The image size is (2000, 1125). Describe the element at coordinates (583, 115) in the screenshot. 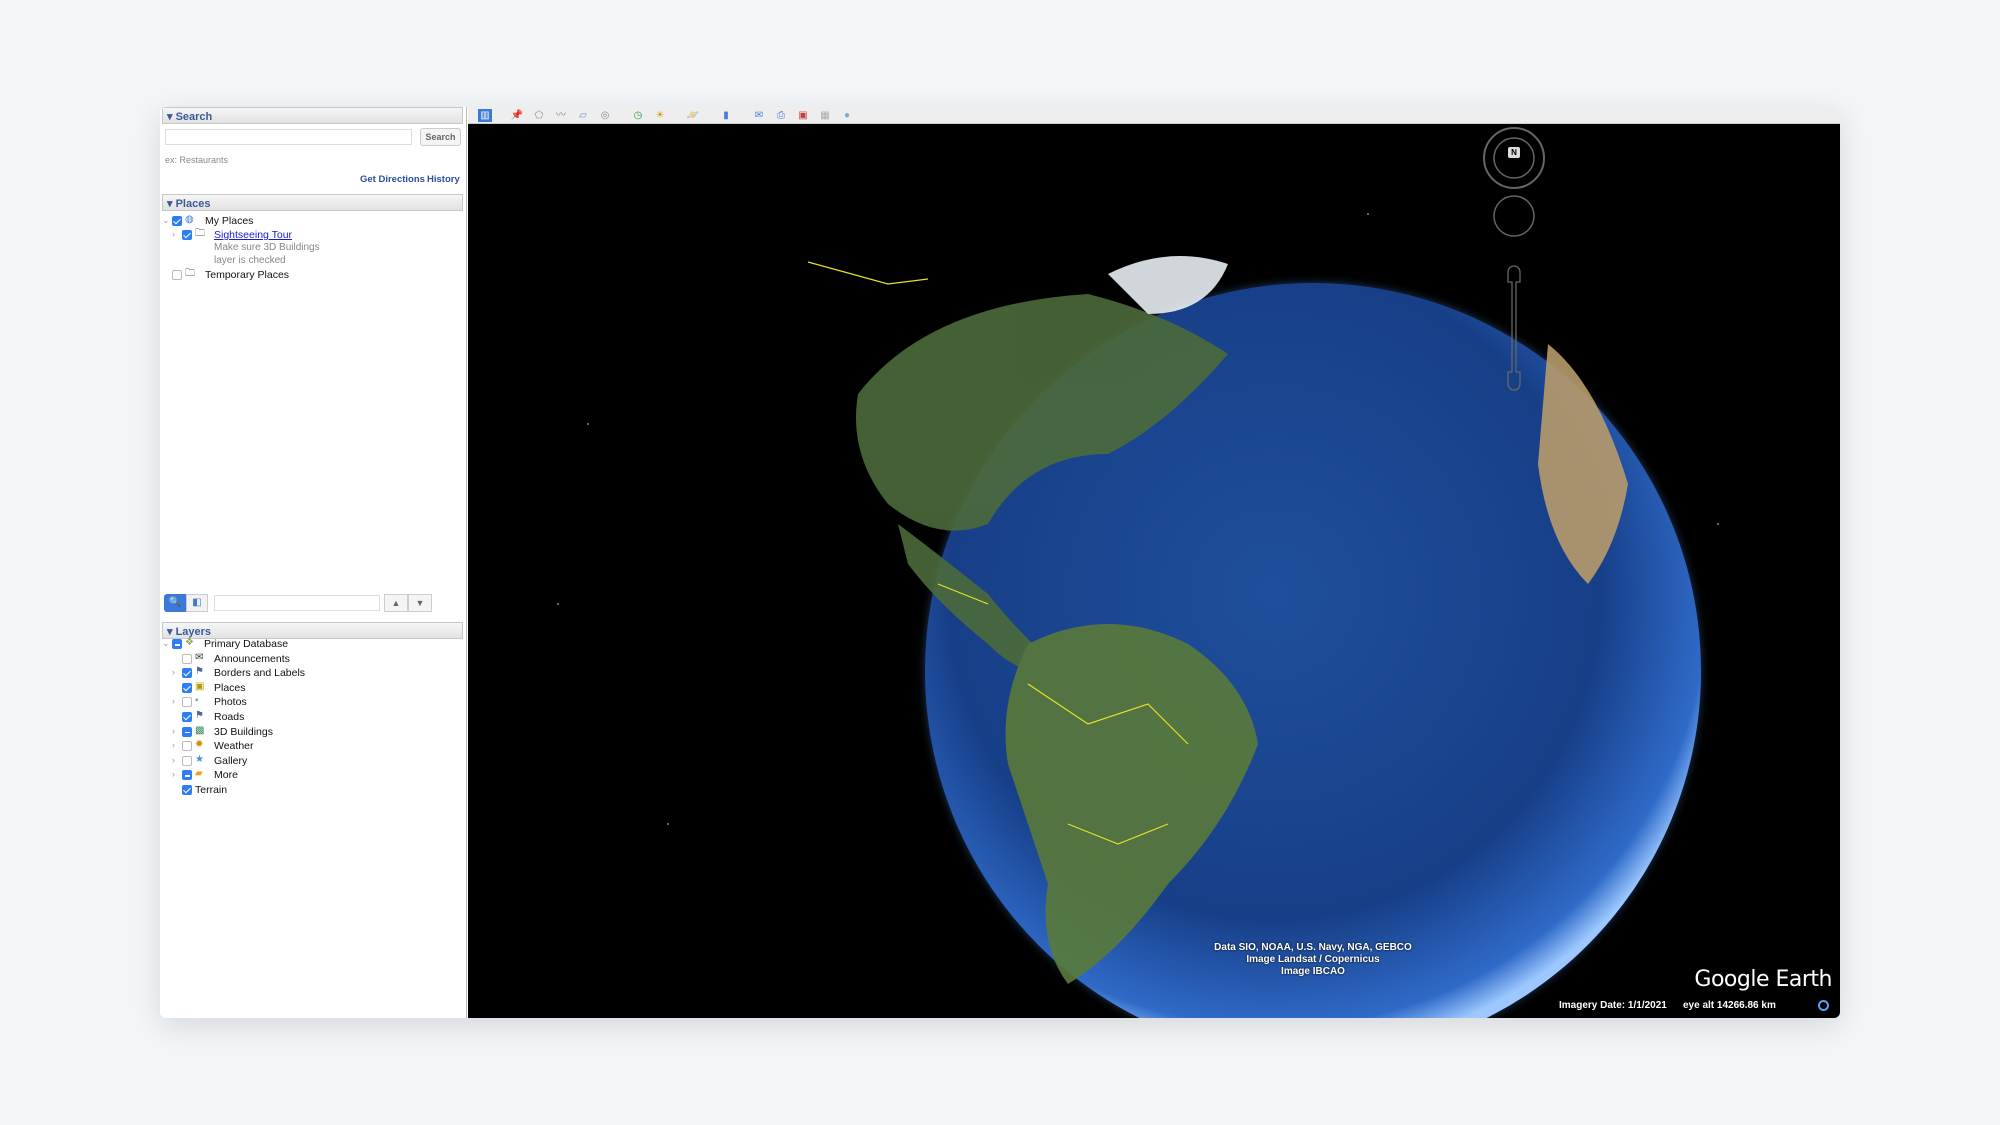

I see `add-image-overlay-button: ▱` at that location.